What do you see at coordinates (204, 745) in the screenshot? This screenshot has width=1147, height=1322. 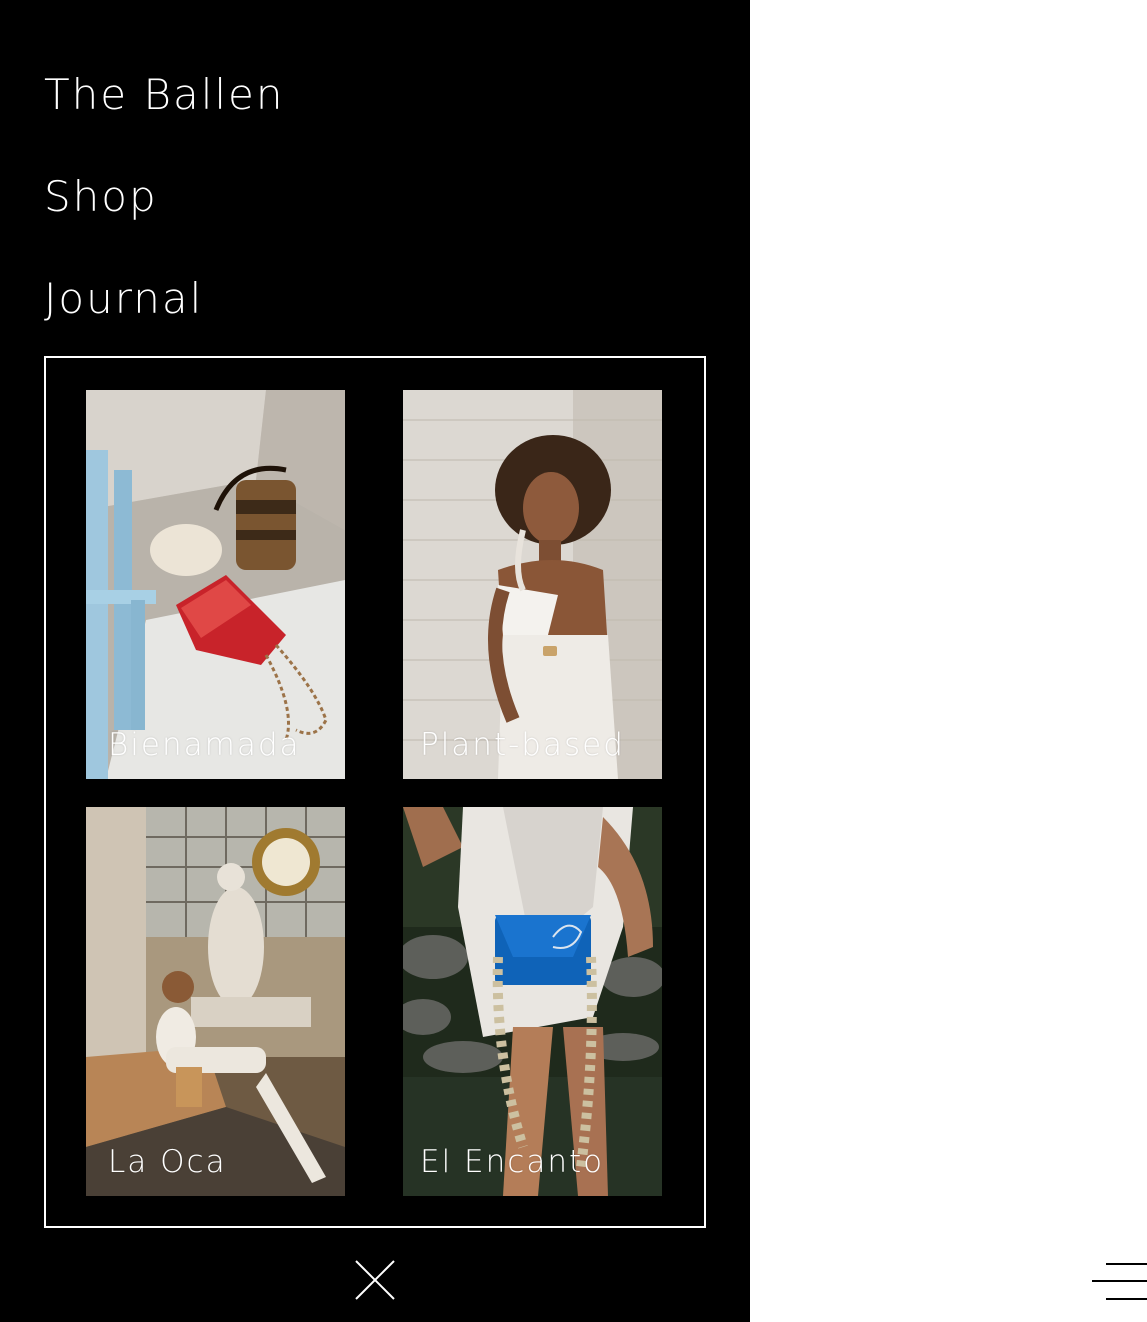 I see `collection-label-bienamada: Bienamada` at bounding box center [204, 745].